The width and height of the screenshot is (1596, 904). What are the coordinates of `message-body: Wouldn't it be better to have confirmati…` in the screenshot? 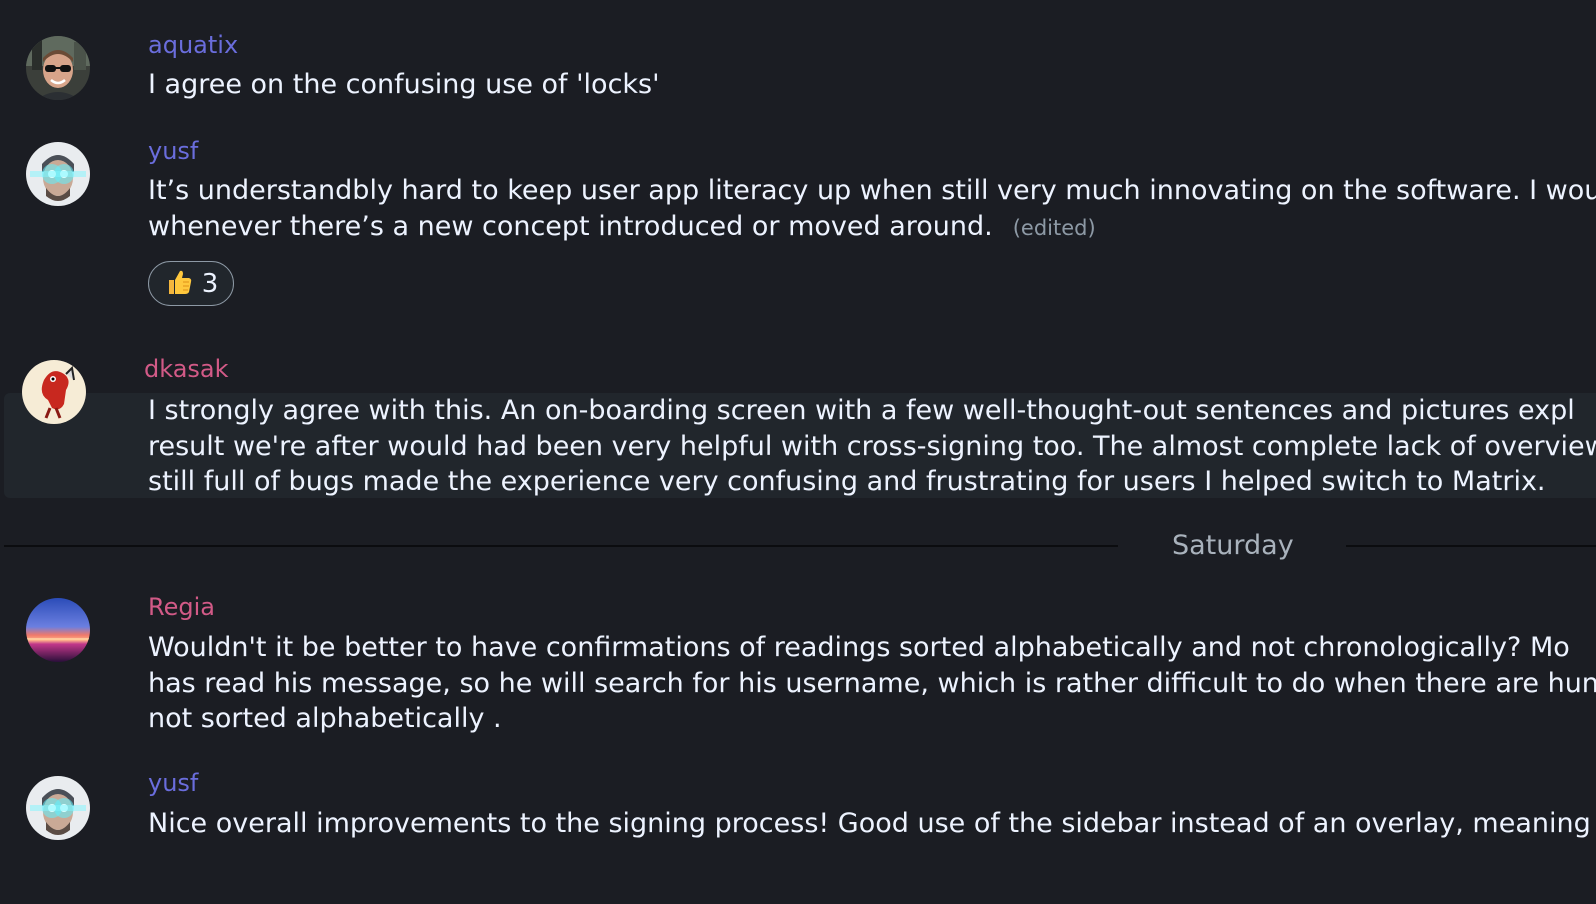 It's located at (872, 683).